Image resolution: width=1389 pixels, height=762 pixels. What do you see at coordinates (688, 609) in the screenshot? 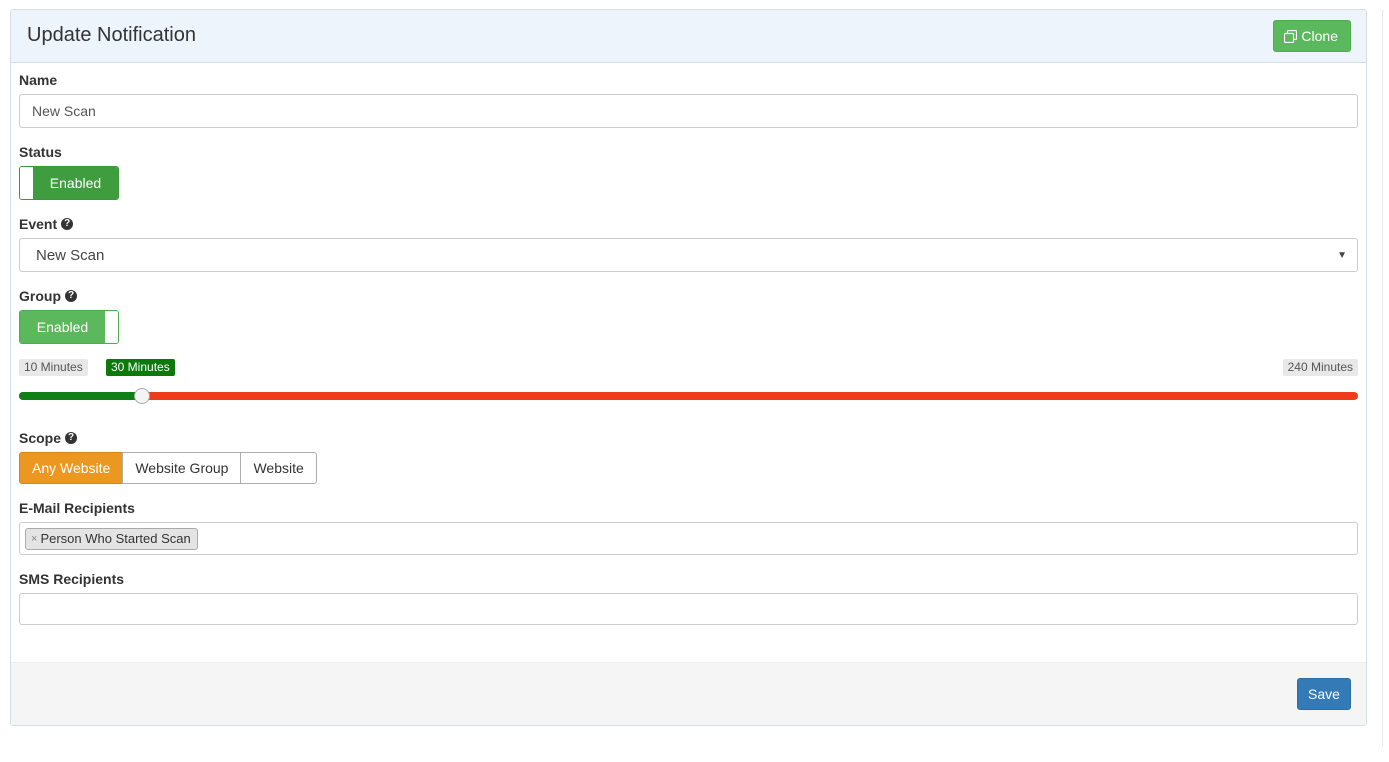
I see `sms-recipients-input` at bounding box center [688, 609].